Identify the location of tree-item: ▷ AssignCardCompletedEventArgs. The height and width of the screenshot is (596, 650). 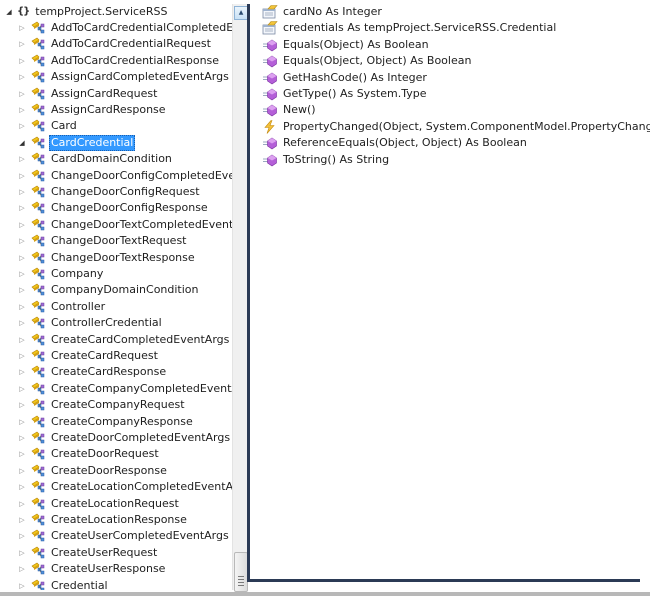
(124, 77).